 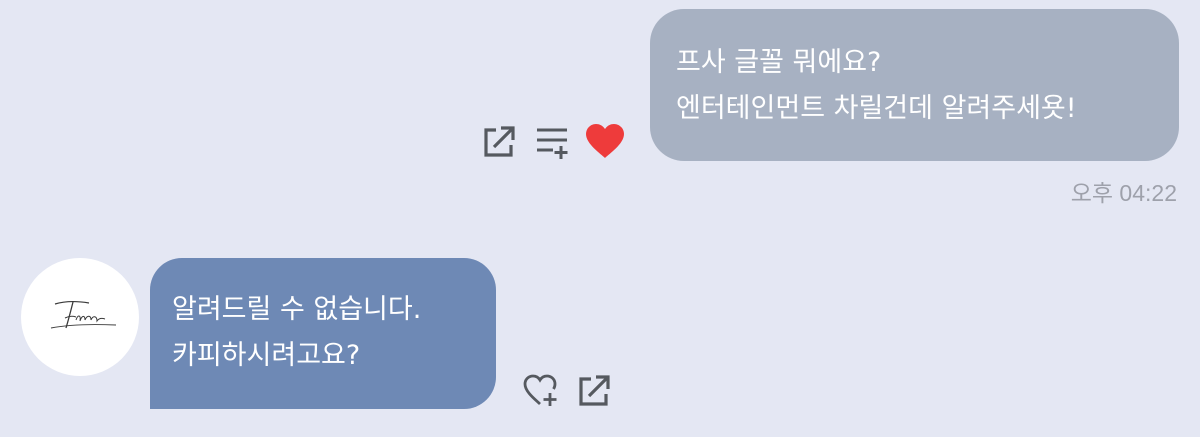 What do you see at coordinates (1123, 193) in the screenshot?
I see `message-timestamp: 오후 04:22` at bounding box center [1123, 193].